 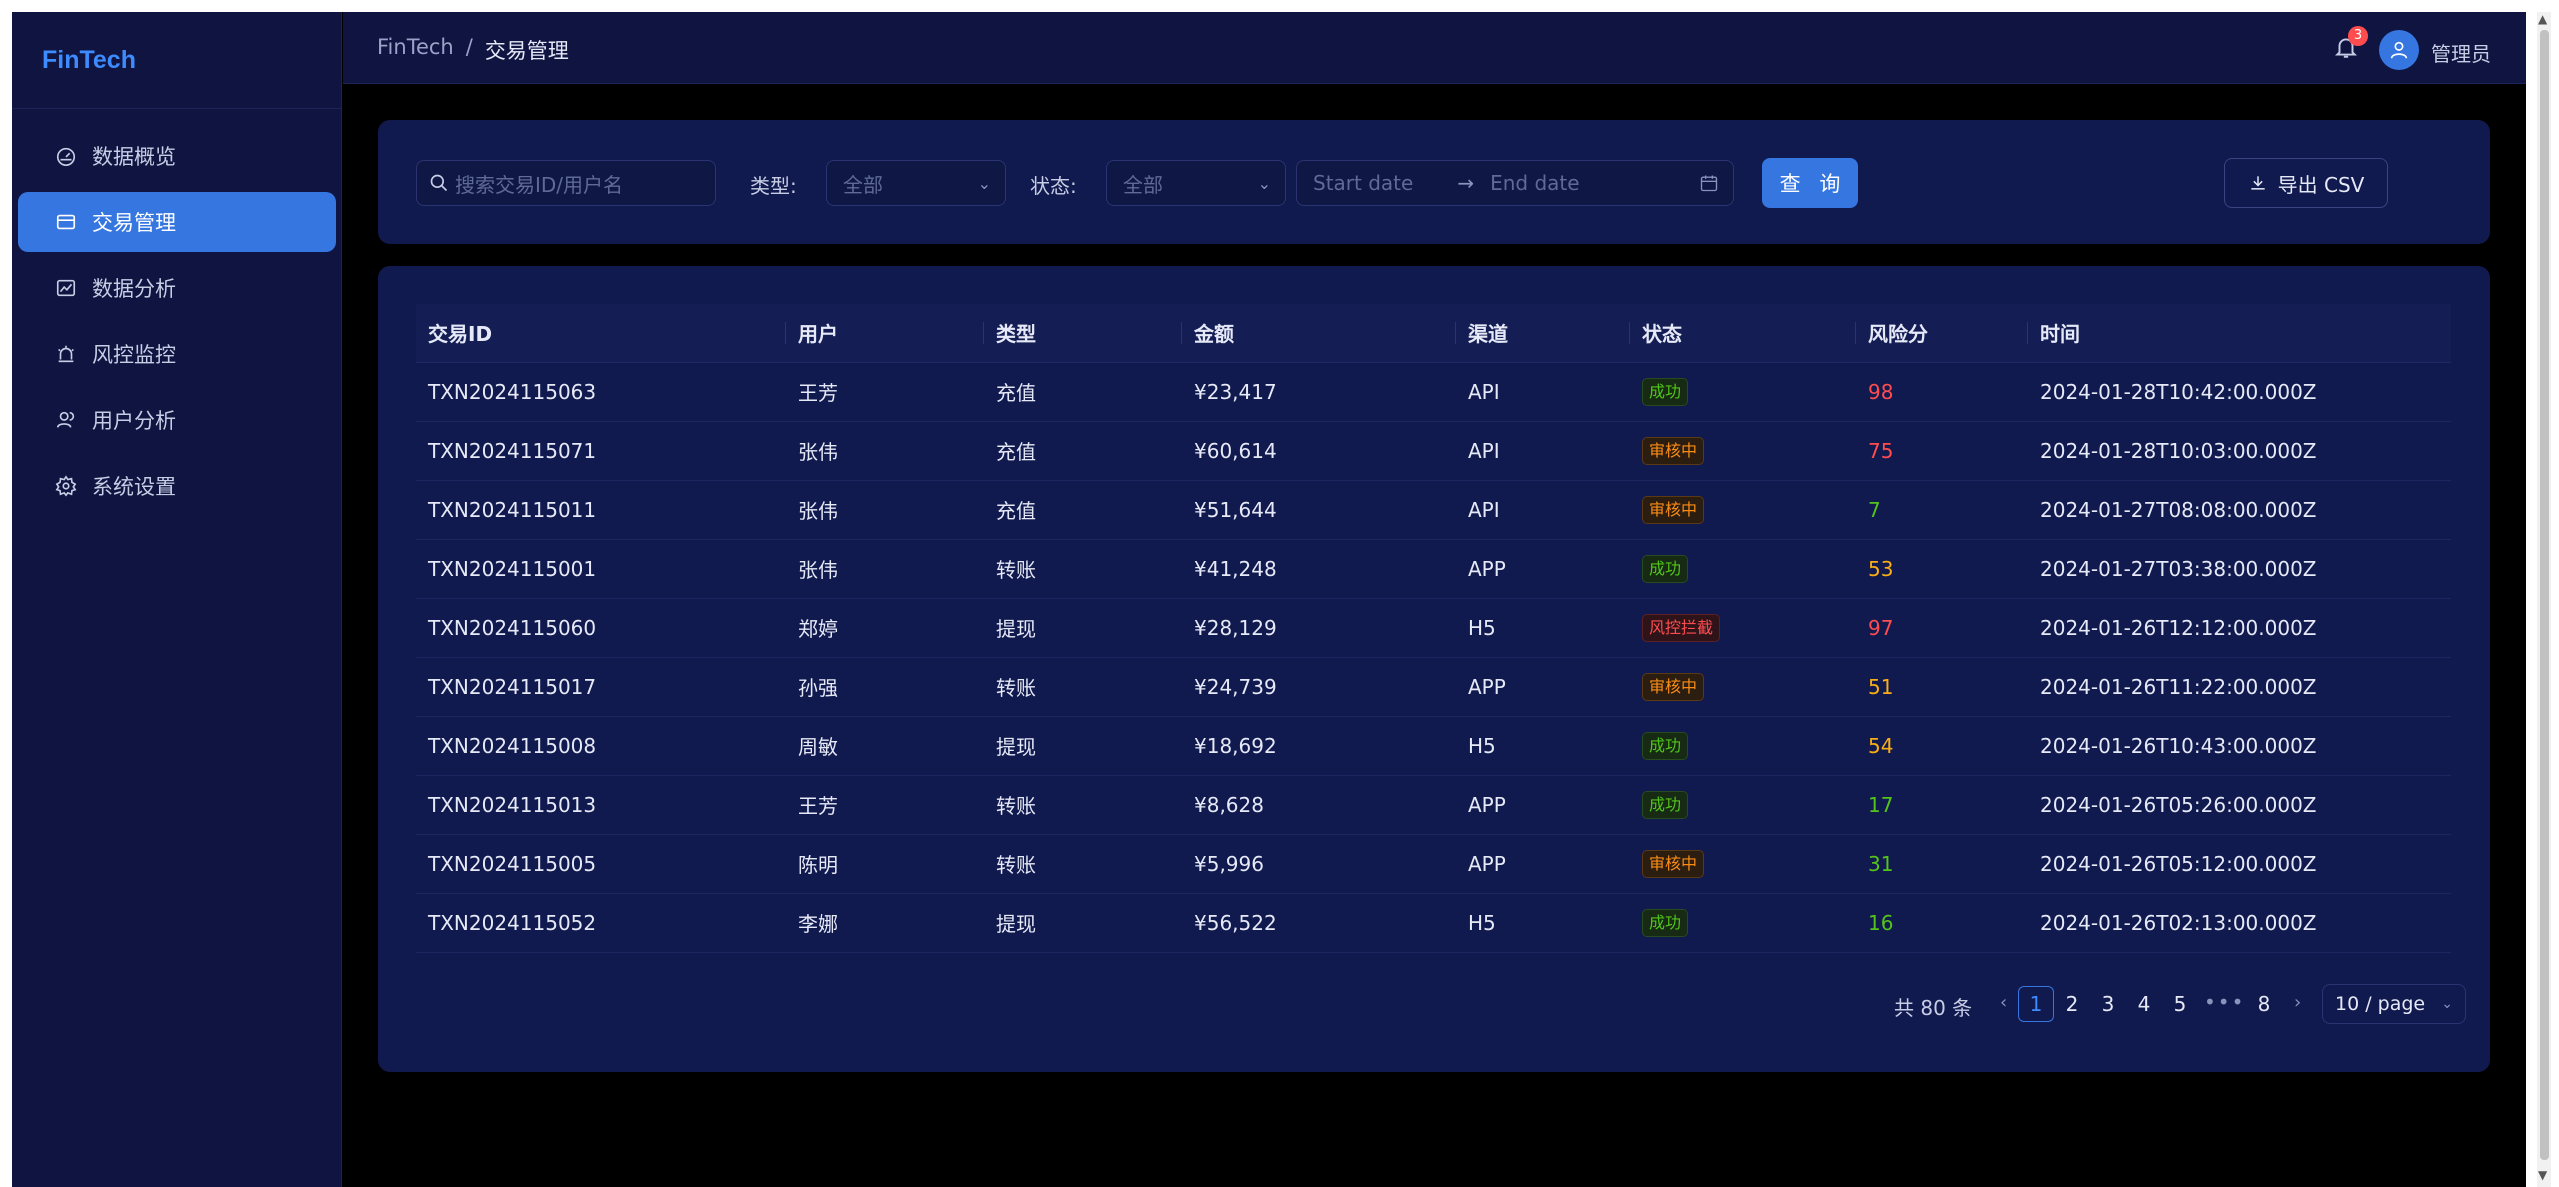 I want to click on risk-score: 54, so click(x=1881, y=745).